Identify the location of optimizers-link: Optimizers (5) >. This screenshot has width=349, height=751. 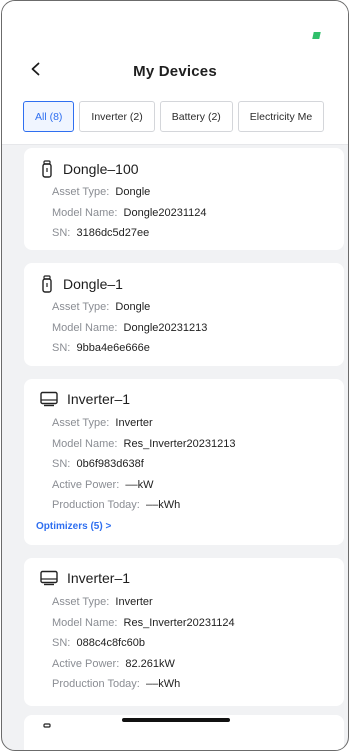
(73, 526).